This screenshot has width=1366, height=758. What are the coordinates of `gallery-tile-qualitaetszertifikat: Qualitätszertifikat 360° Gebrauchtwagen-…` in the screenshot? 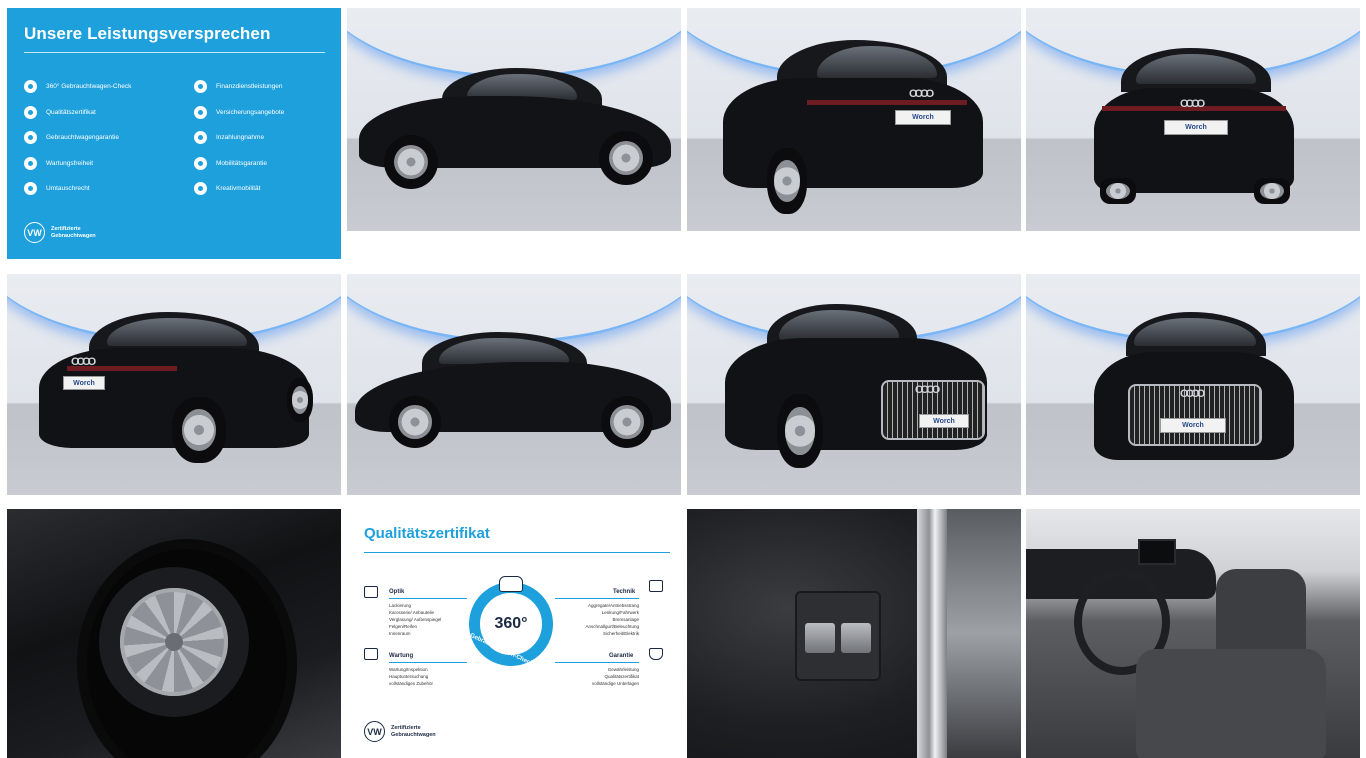 It's located at (514, 633).